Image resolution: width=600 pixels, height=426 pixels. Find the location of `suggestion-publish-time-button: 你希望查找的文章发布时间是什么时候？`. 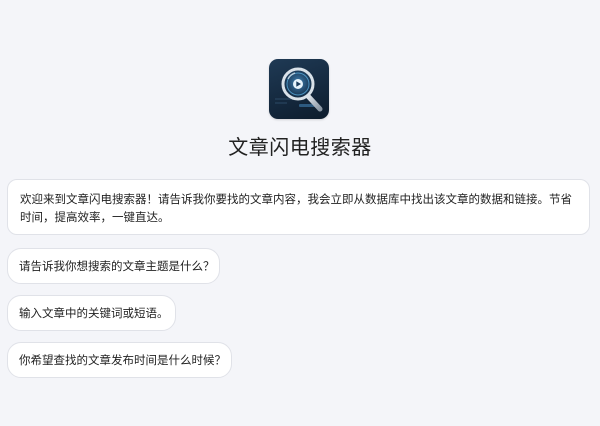

suggestion-publish-time-button: 你希望查找的文章发布时间是什么时候？ is located at coordinates (119, 360).